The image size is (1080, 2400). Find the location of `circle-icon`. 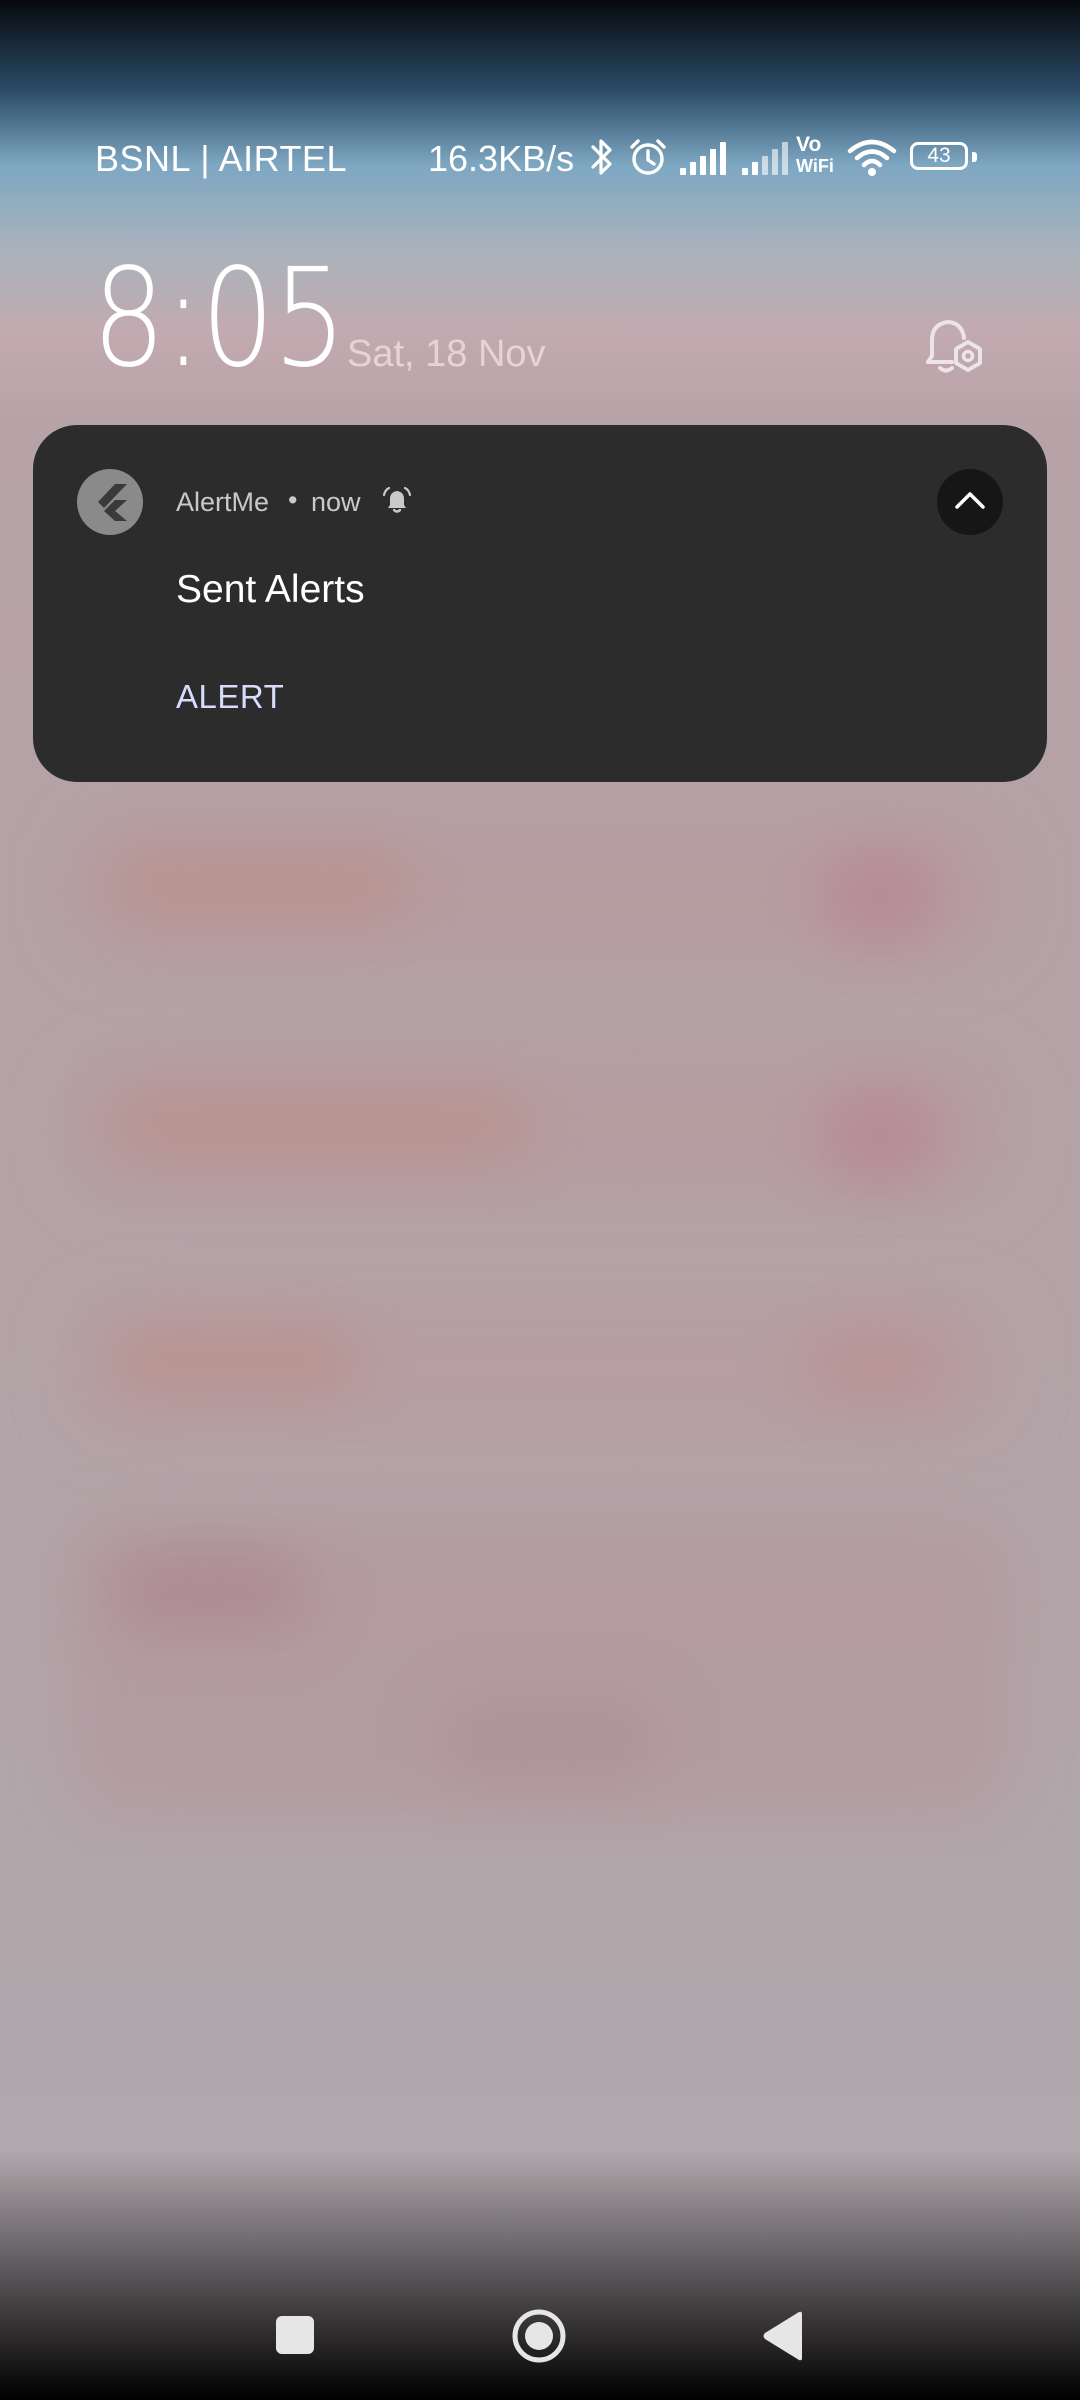

circle-icon is located at coordinates (539, 2336).